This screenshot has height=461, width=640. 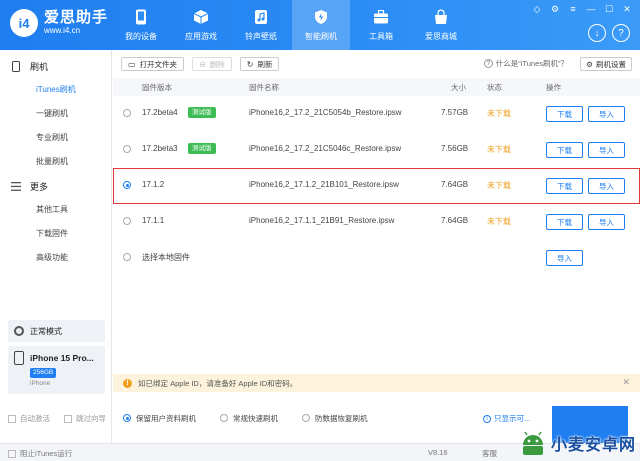 What do you see at coordinates (265, 64) in the screenshot?
I see `button-label: 刷新` at bounding box center [265, 64].